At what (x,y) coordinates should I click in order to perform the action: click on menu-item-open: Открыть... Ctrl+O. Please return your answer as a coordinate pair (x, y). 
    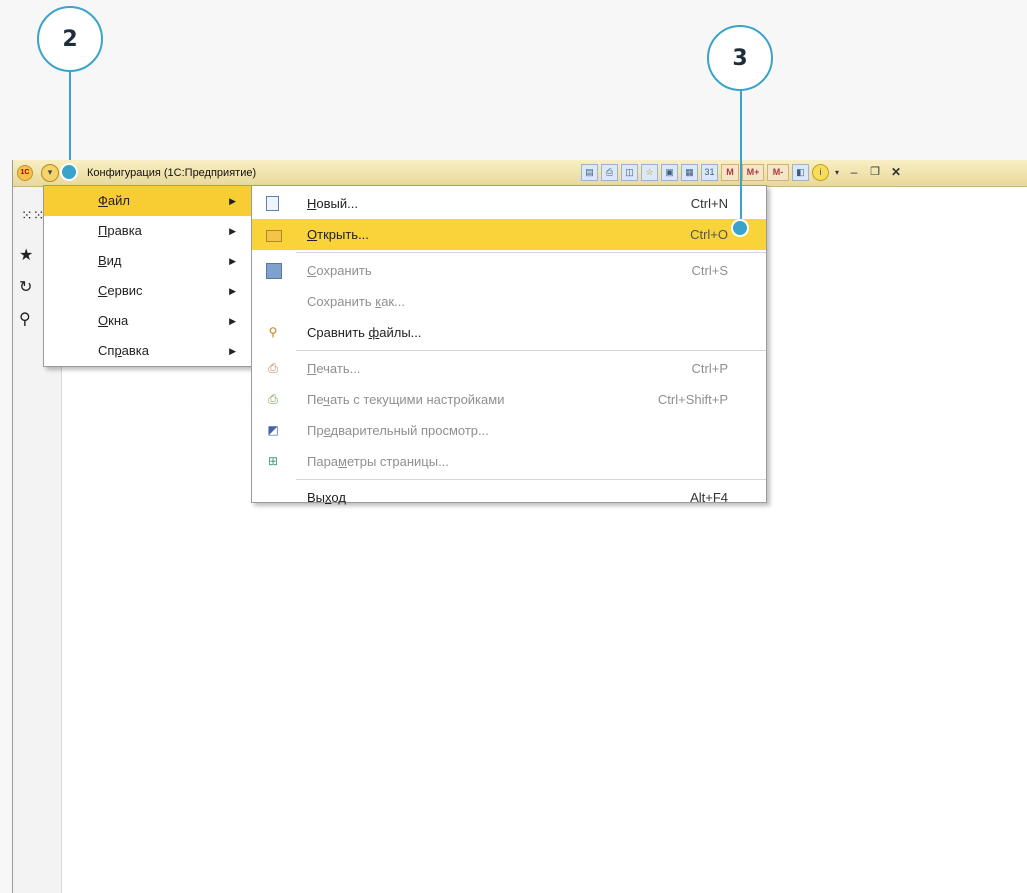
    Looking at the image, I should click on (509, 234).